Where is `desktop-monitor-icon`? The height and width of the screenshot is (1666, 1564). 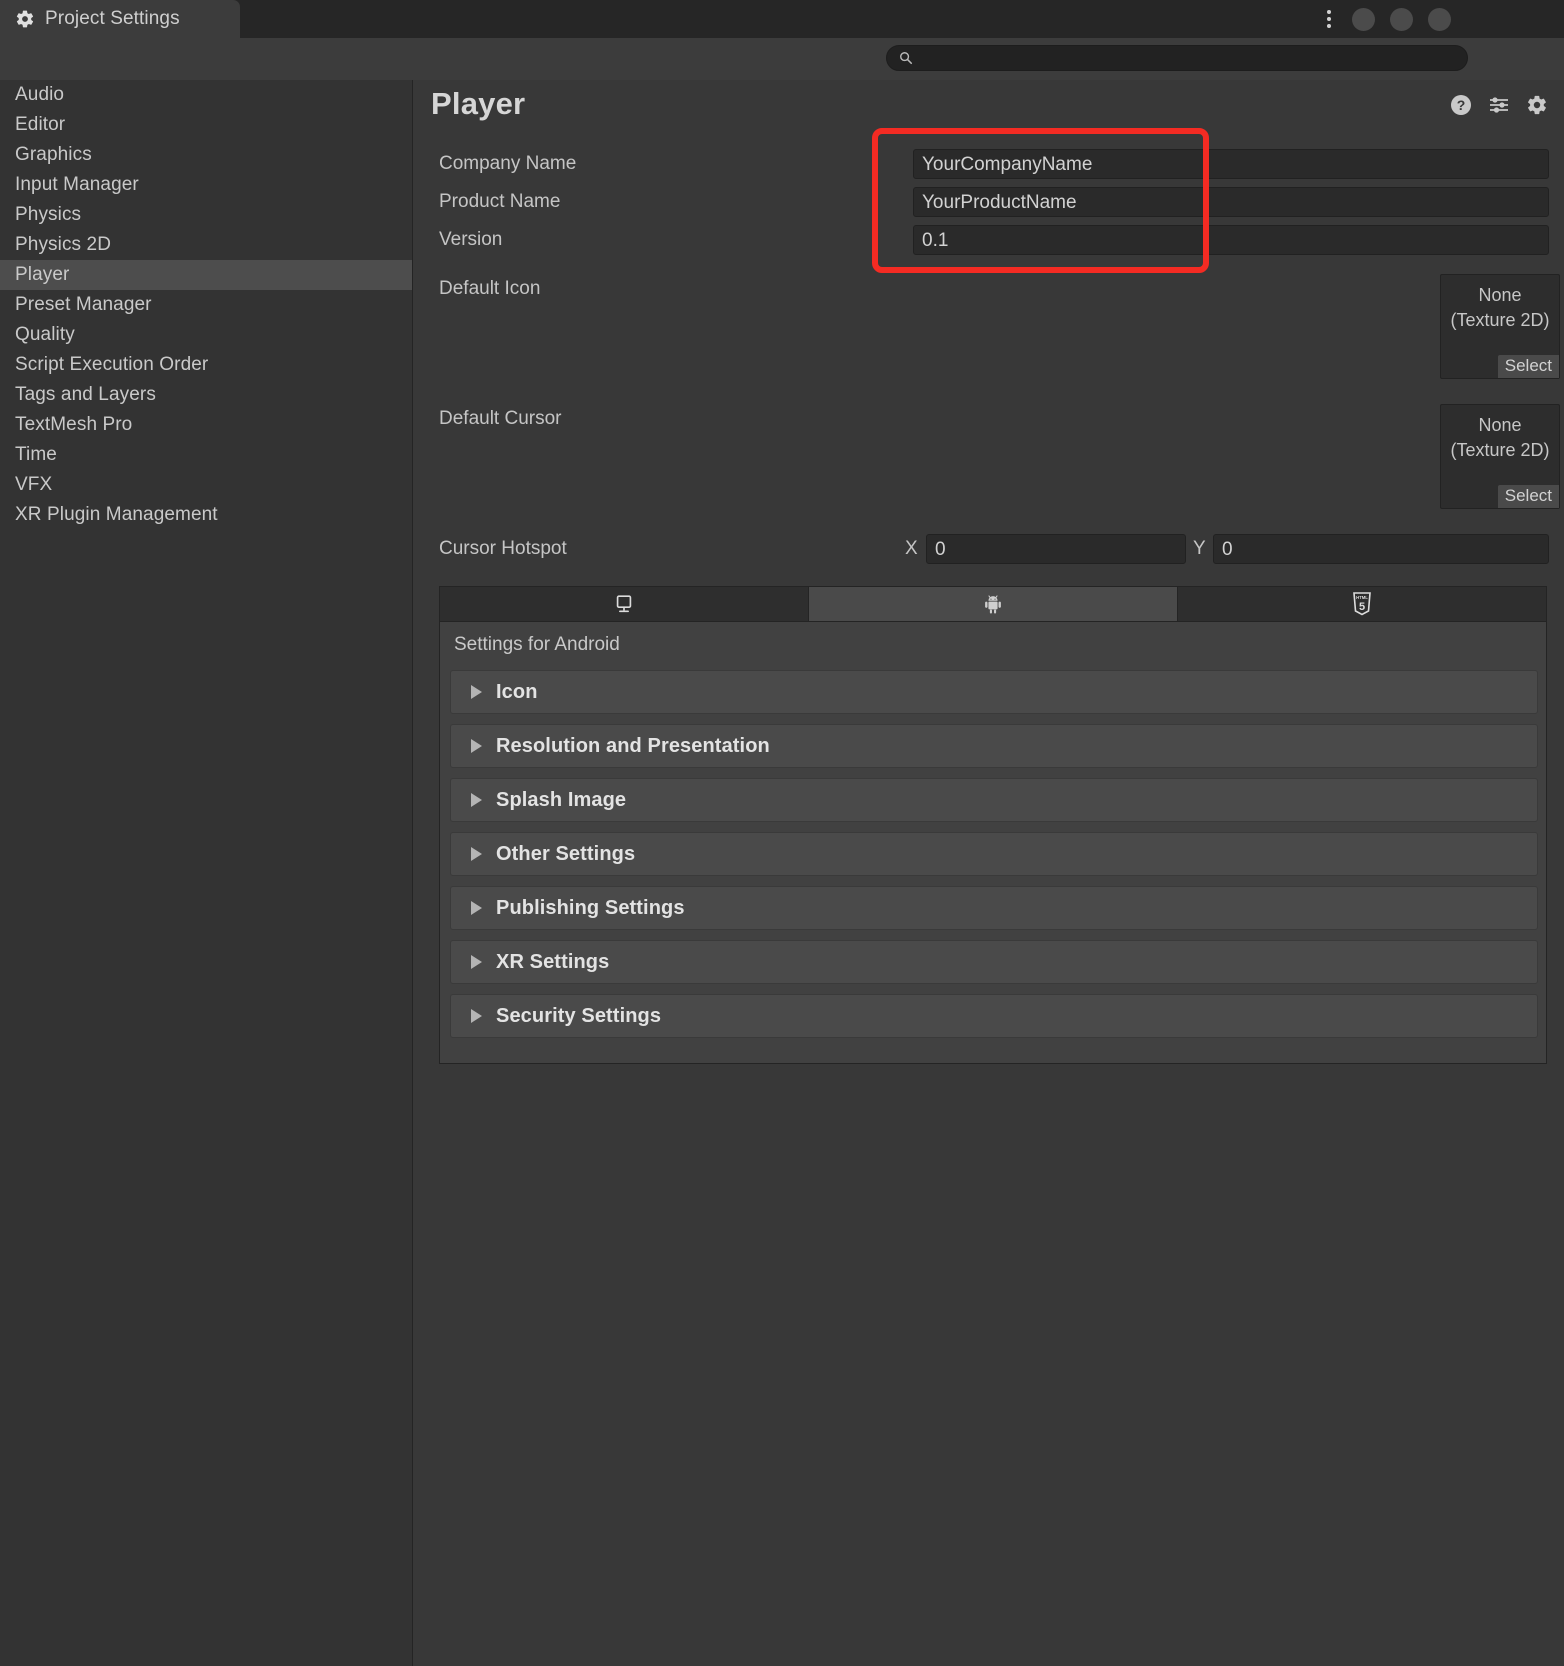
desktop-monitor-icon is located at coordinates (624, 604).